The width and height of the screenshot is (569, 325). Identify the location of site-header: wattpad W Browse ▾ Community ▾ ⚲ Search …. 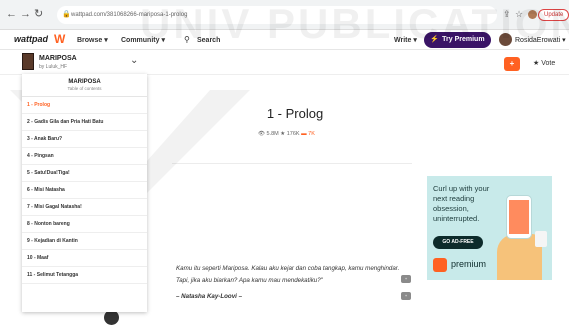
(284, 40).